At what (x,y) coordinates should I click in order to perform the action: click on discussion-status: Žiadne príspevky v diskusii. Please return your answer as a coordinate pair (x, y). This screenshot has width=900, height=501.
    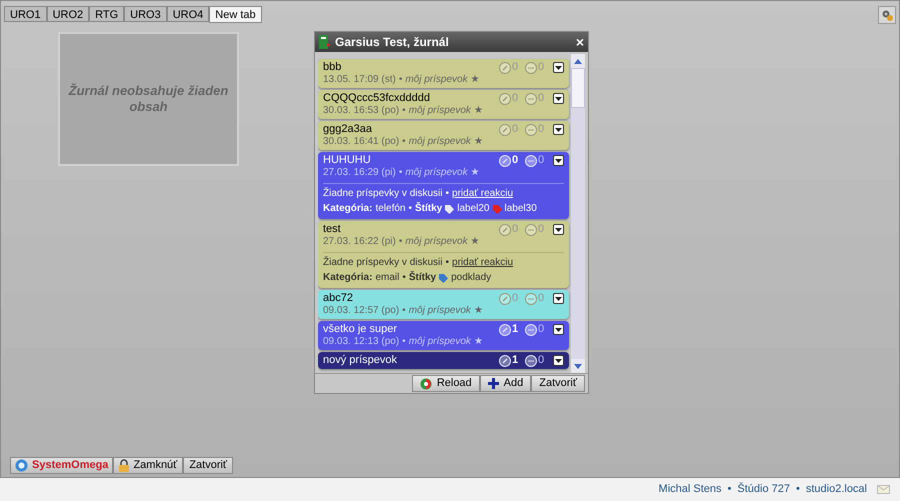
    Looking at the image, I should click on (382, 194).